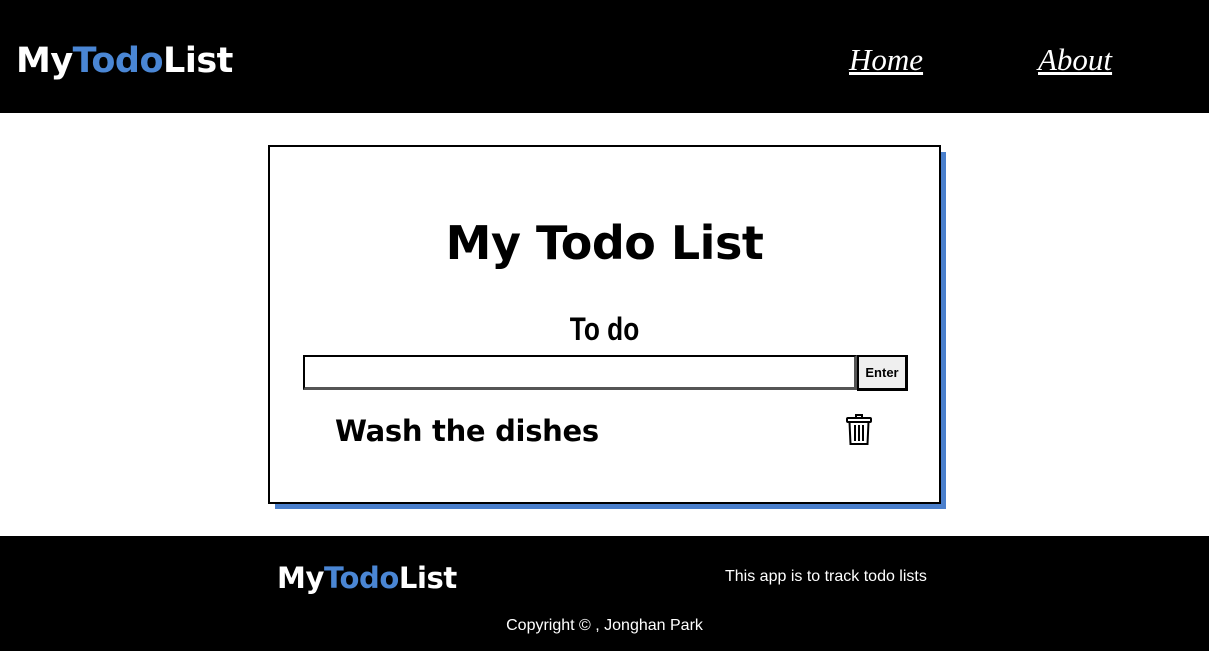 Image resolution: width=1209 pixels, height=651 pixels. I want to click on logo-text-my: My, so click(44, 61).